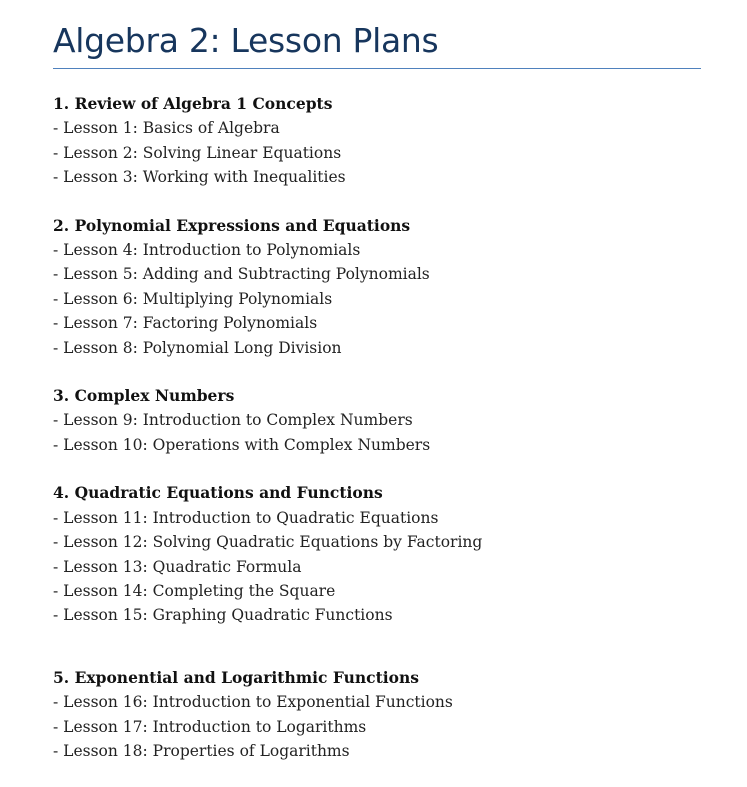  What do you see at coordinates (166, 128) in the screenshot?
I see `lesson-item: - Lesson 1: Basics of Algebra` at bounding box center [166, 128].